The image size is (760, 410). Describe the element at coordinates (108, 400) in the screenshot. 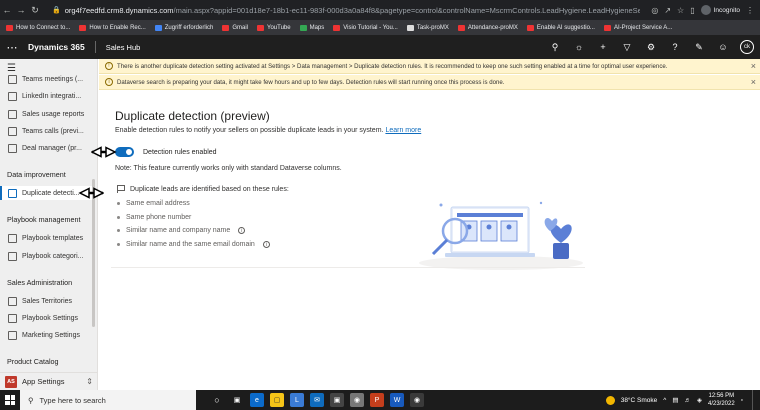

I see `taskbar-search: ⚲ Type here to search` at that location.